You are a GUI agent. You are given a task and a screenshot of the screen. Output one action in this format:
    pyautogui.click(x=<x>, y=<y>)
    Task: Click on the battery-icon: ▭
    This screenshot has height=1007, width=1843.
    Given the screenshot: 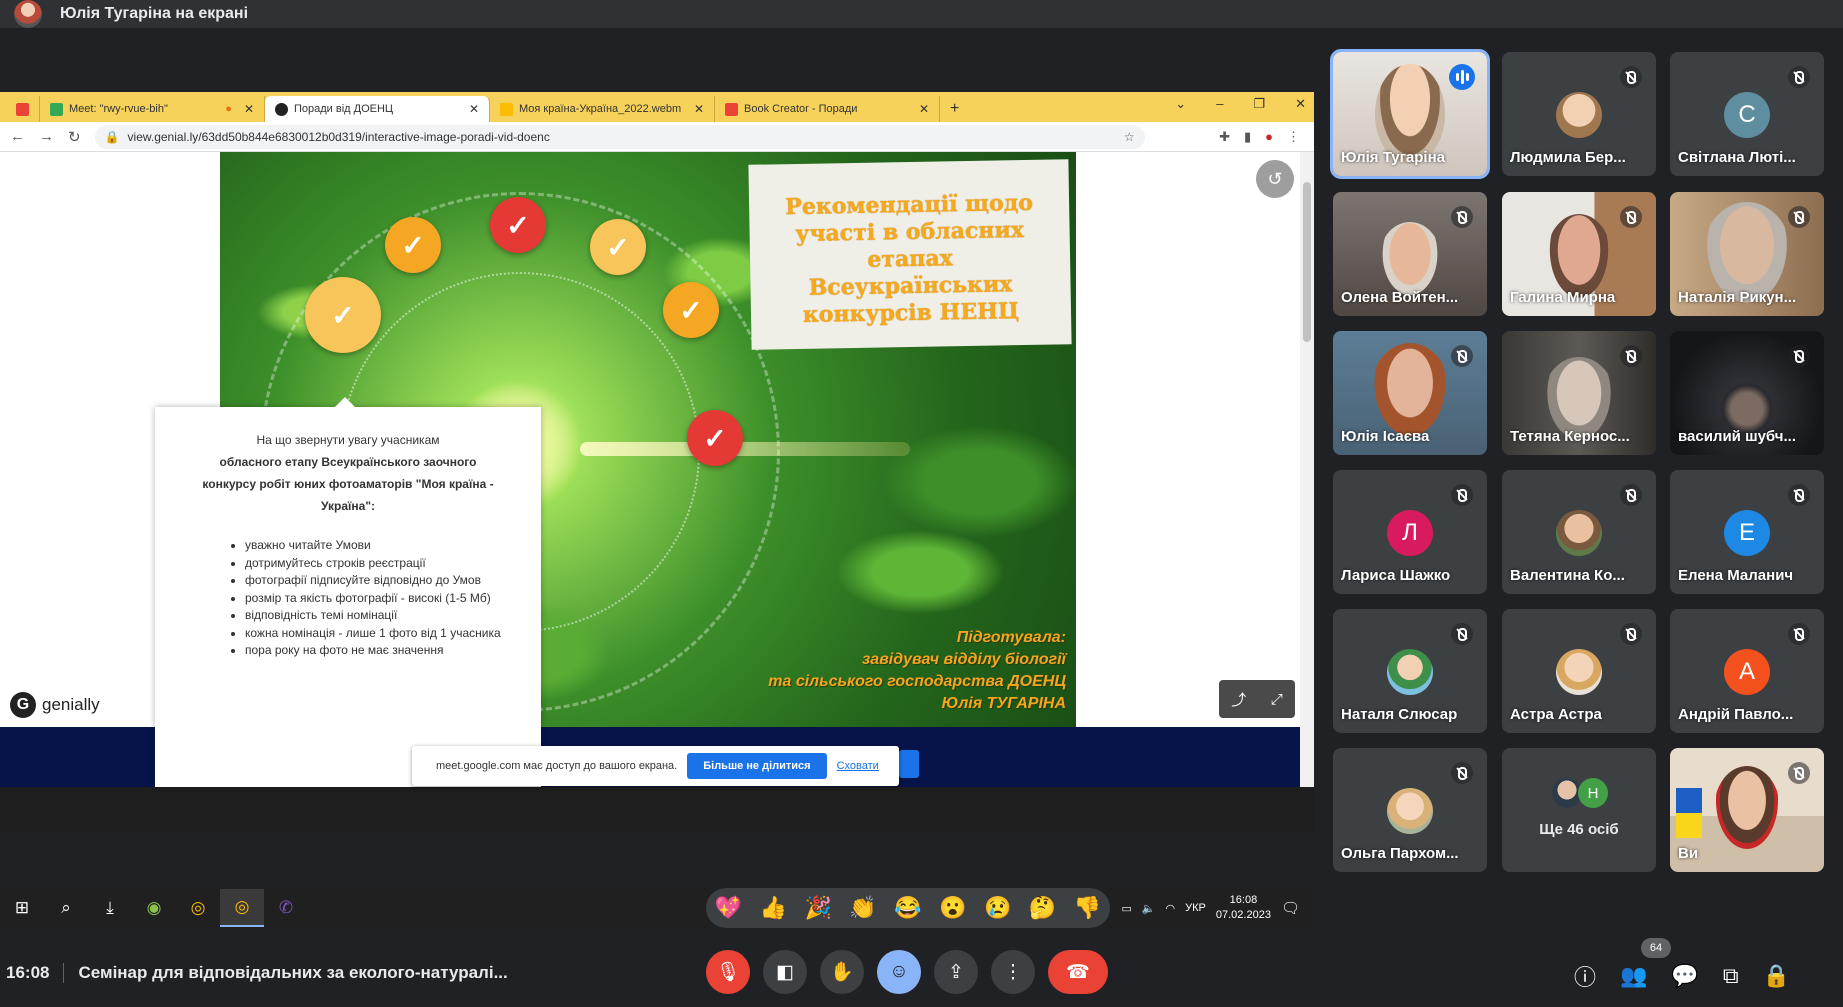 What is the action you would take?
    pyautogui.click(x=1126, y=908)
    